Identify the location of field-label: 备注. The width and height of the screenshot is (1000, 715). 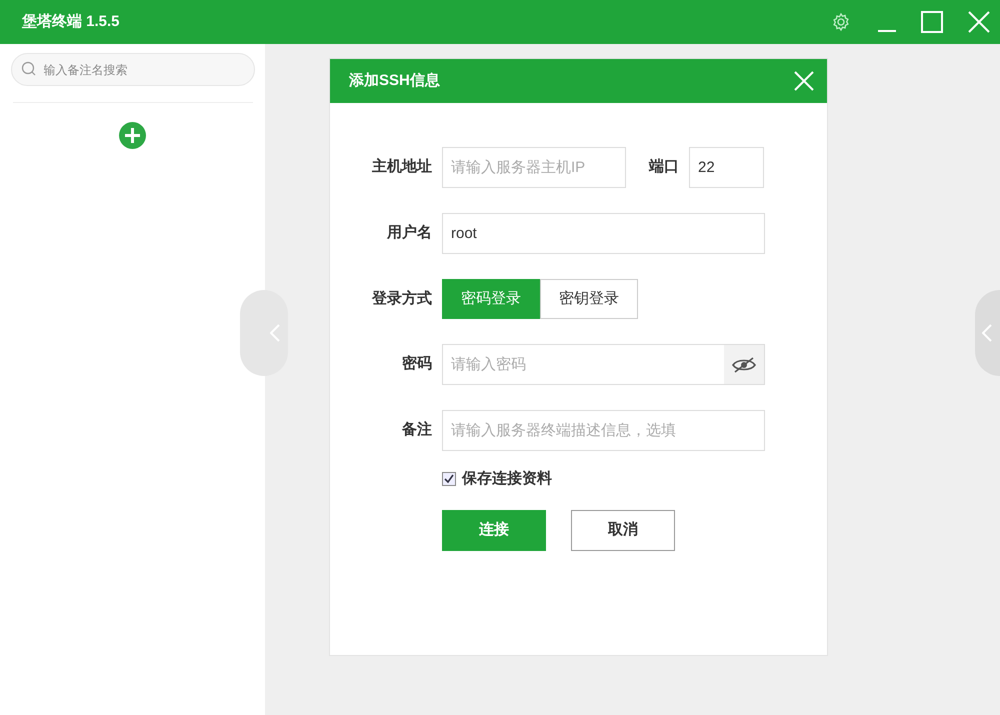
(416, 430).